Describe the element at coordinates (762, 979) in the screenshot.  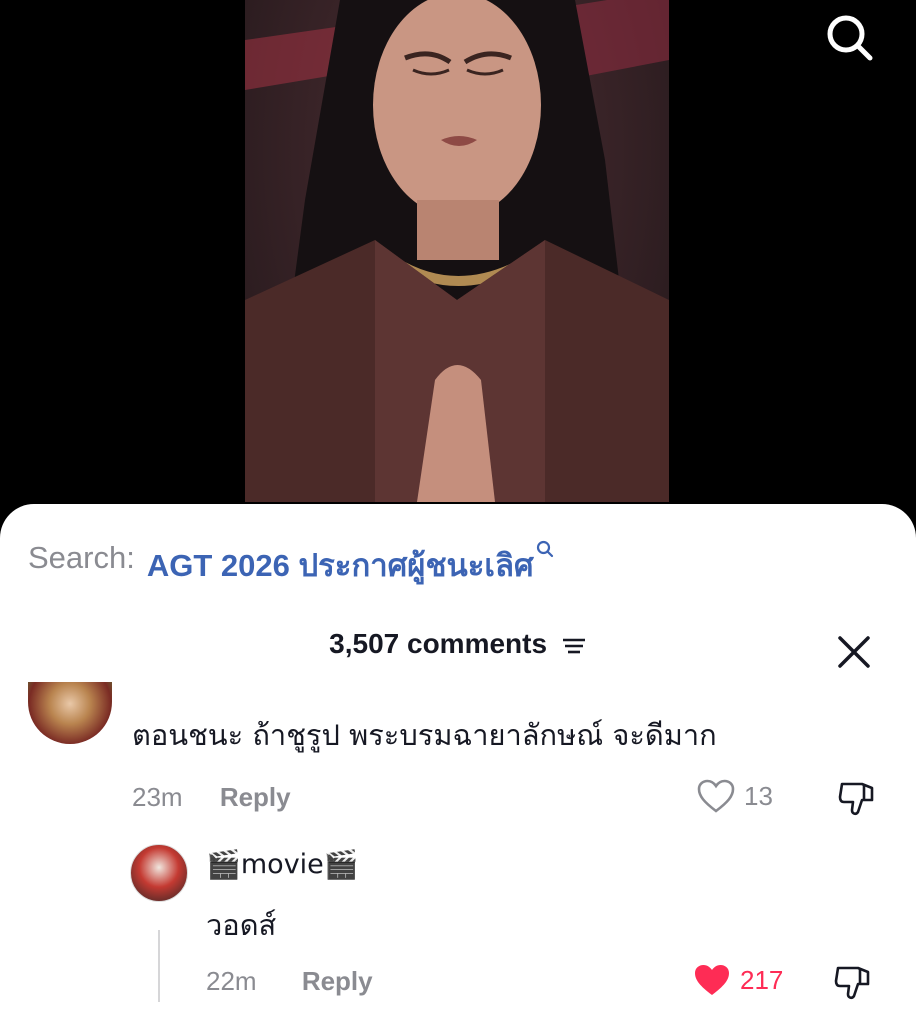
I see `like-count: 217` at that location.